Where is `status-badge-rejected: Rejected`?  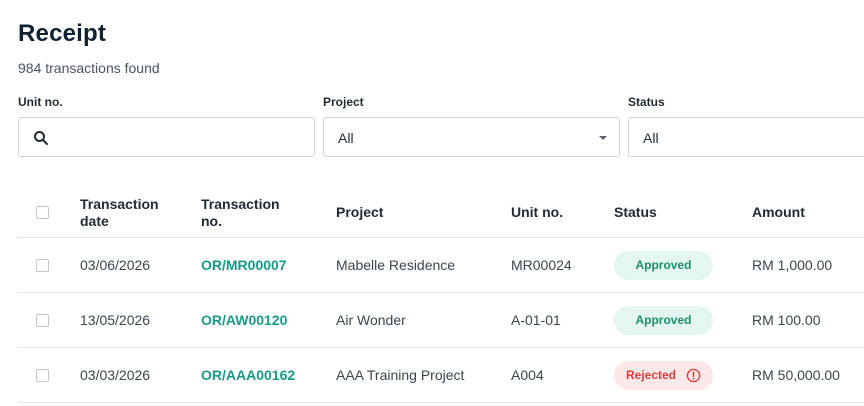
status-badge-rejected: Rejected is located at coordinates (663, 375).